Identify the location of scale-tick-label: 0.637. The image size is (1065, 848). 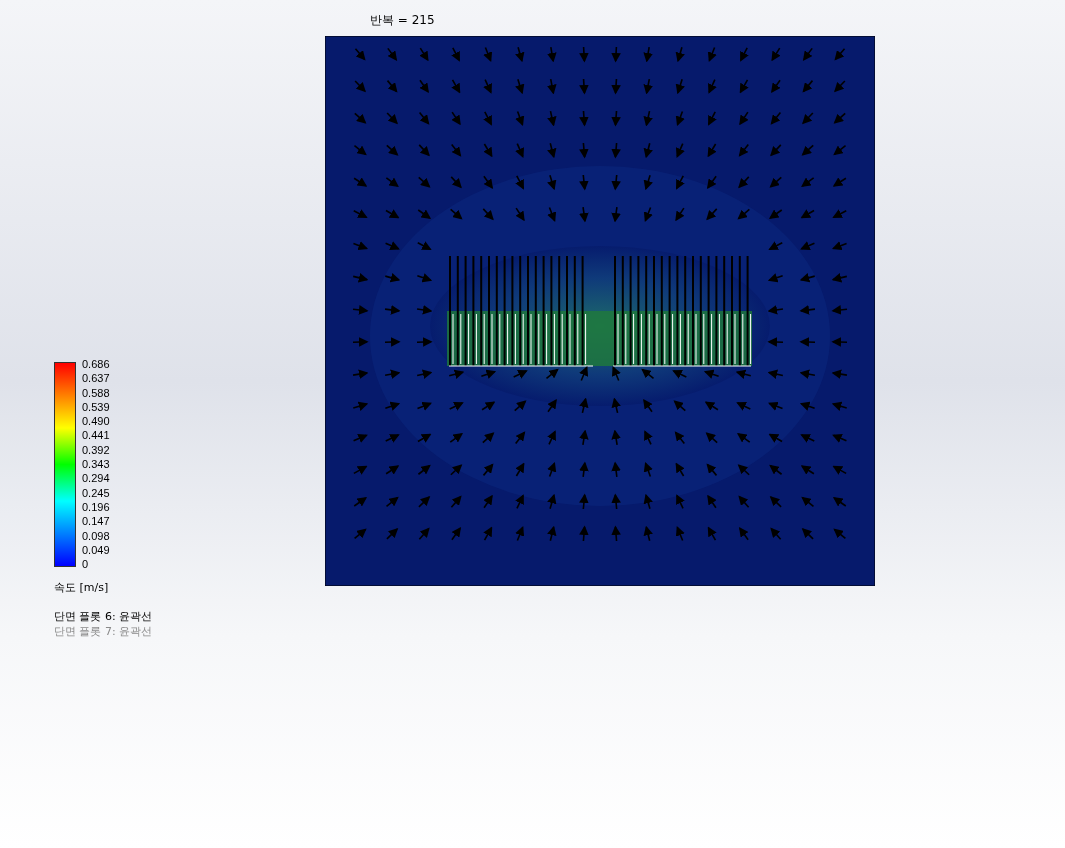
(96, 378).